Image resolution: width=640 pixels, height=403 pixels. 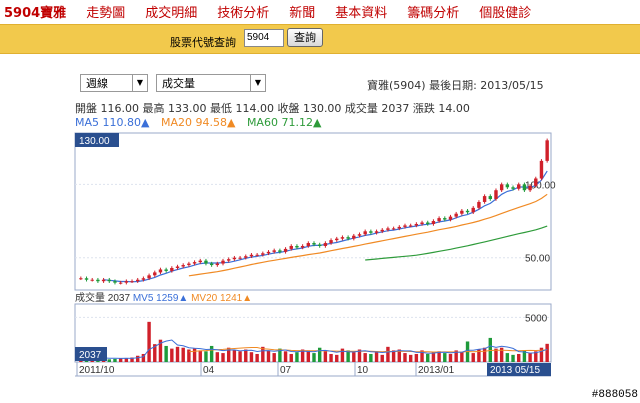 I want to click on current-price-label: 130.00, so click(x=94, y=141).